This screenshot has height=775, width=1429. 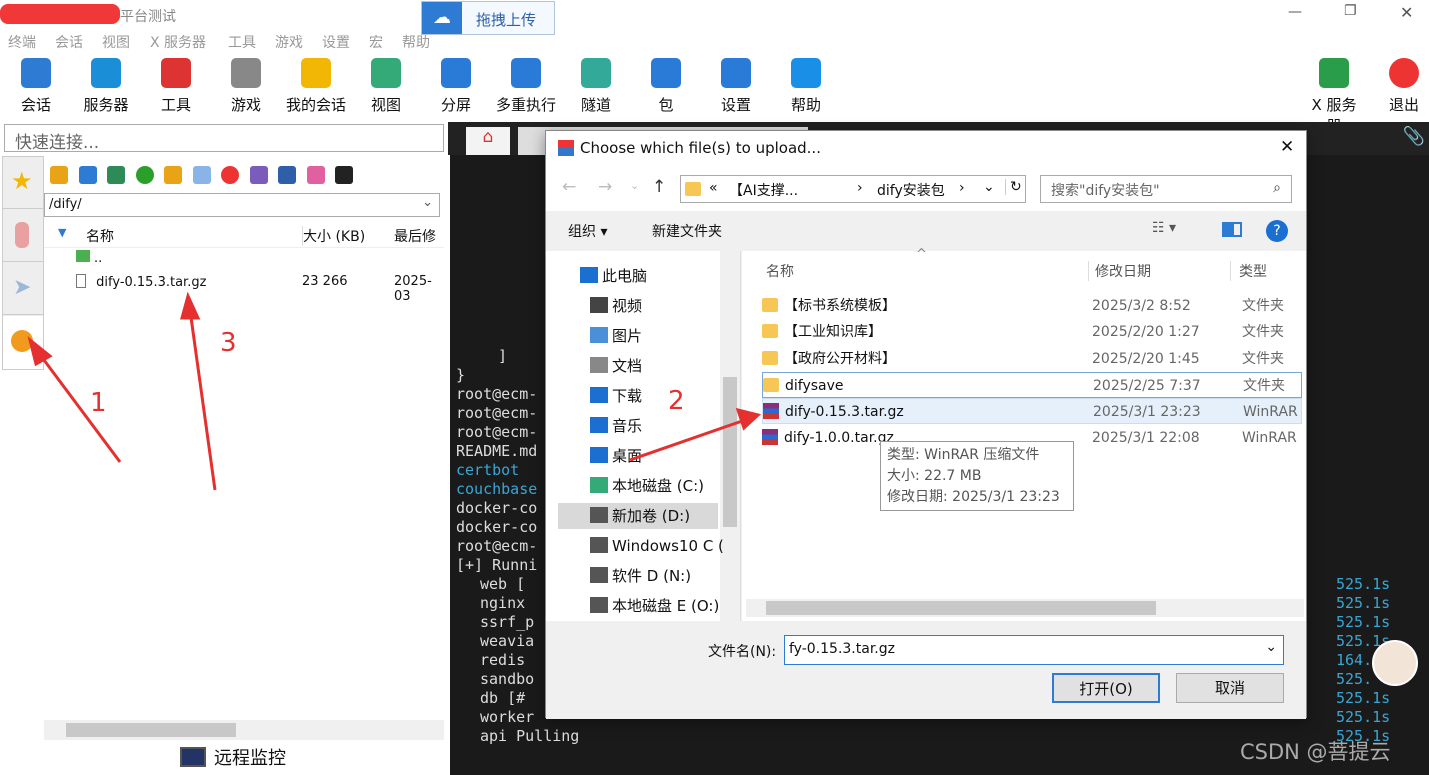 I want to click on arrow-2-head, so click(x=748, y=419).